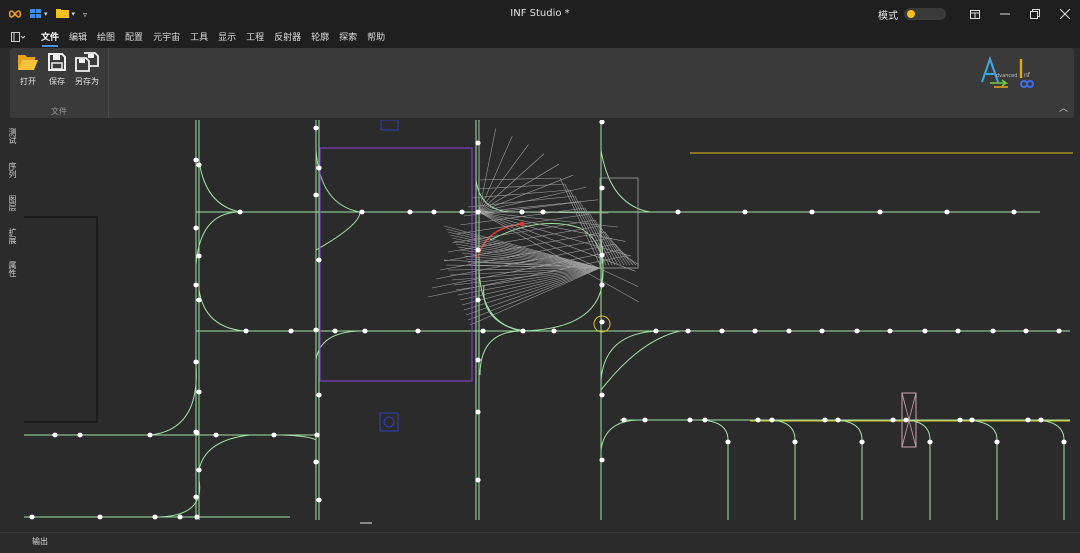 The image size is (1080, 553). I want to click on menu-reflector: 反射器, so click(287, 38).